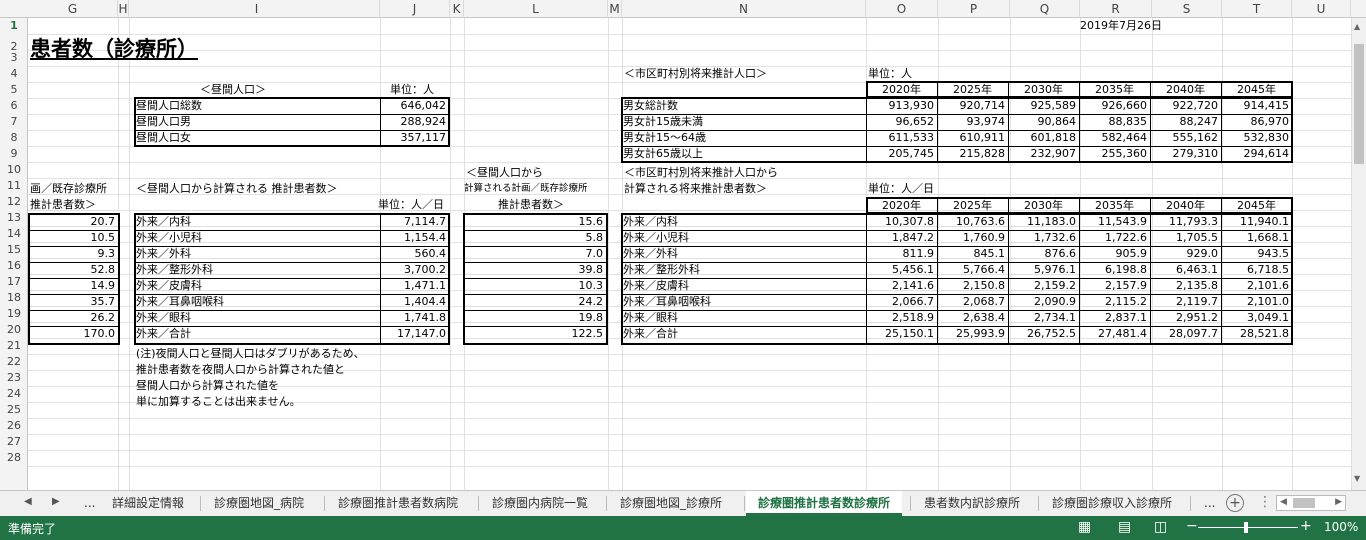 This screenshot has height=540, width=1366. Describe the element at coordinates (257, 9) in the screenshot. I see `column-header: I` at that location.